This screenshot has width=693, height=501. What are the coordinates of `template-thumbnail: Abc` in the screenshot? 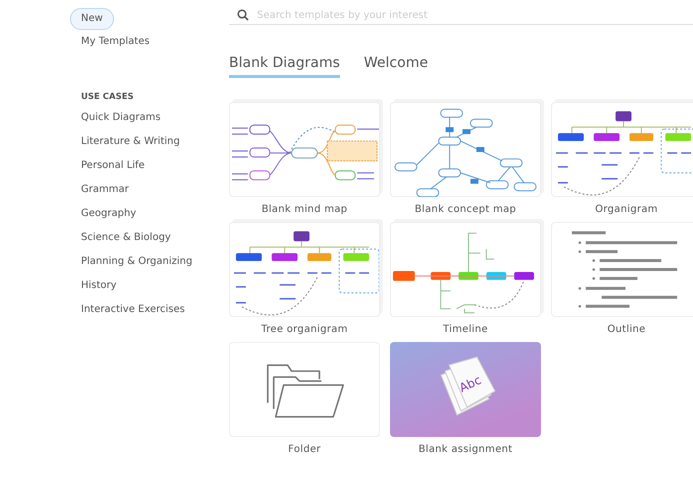 It's located at (465, 389).